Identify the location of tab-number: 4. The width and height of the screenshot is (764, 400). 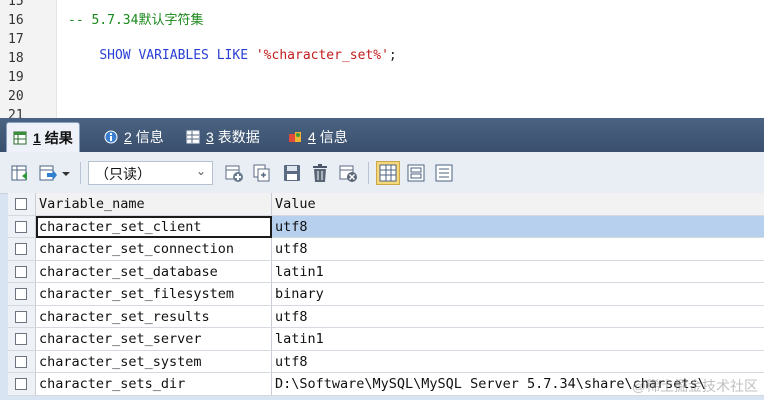
(312, 137).